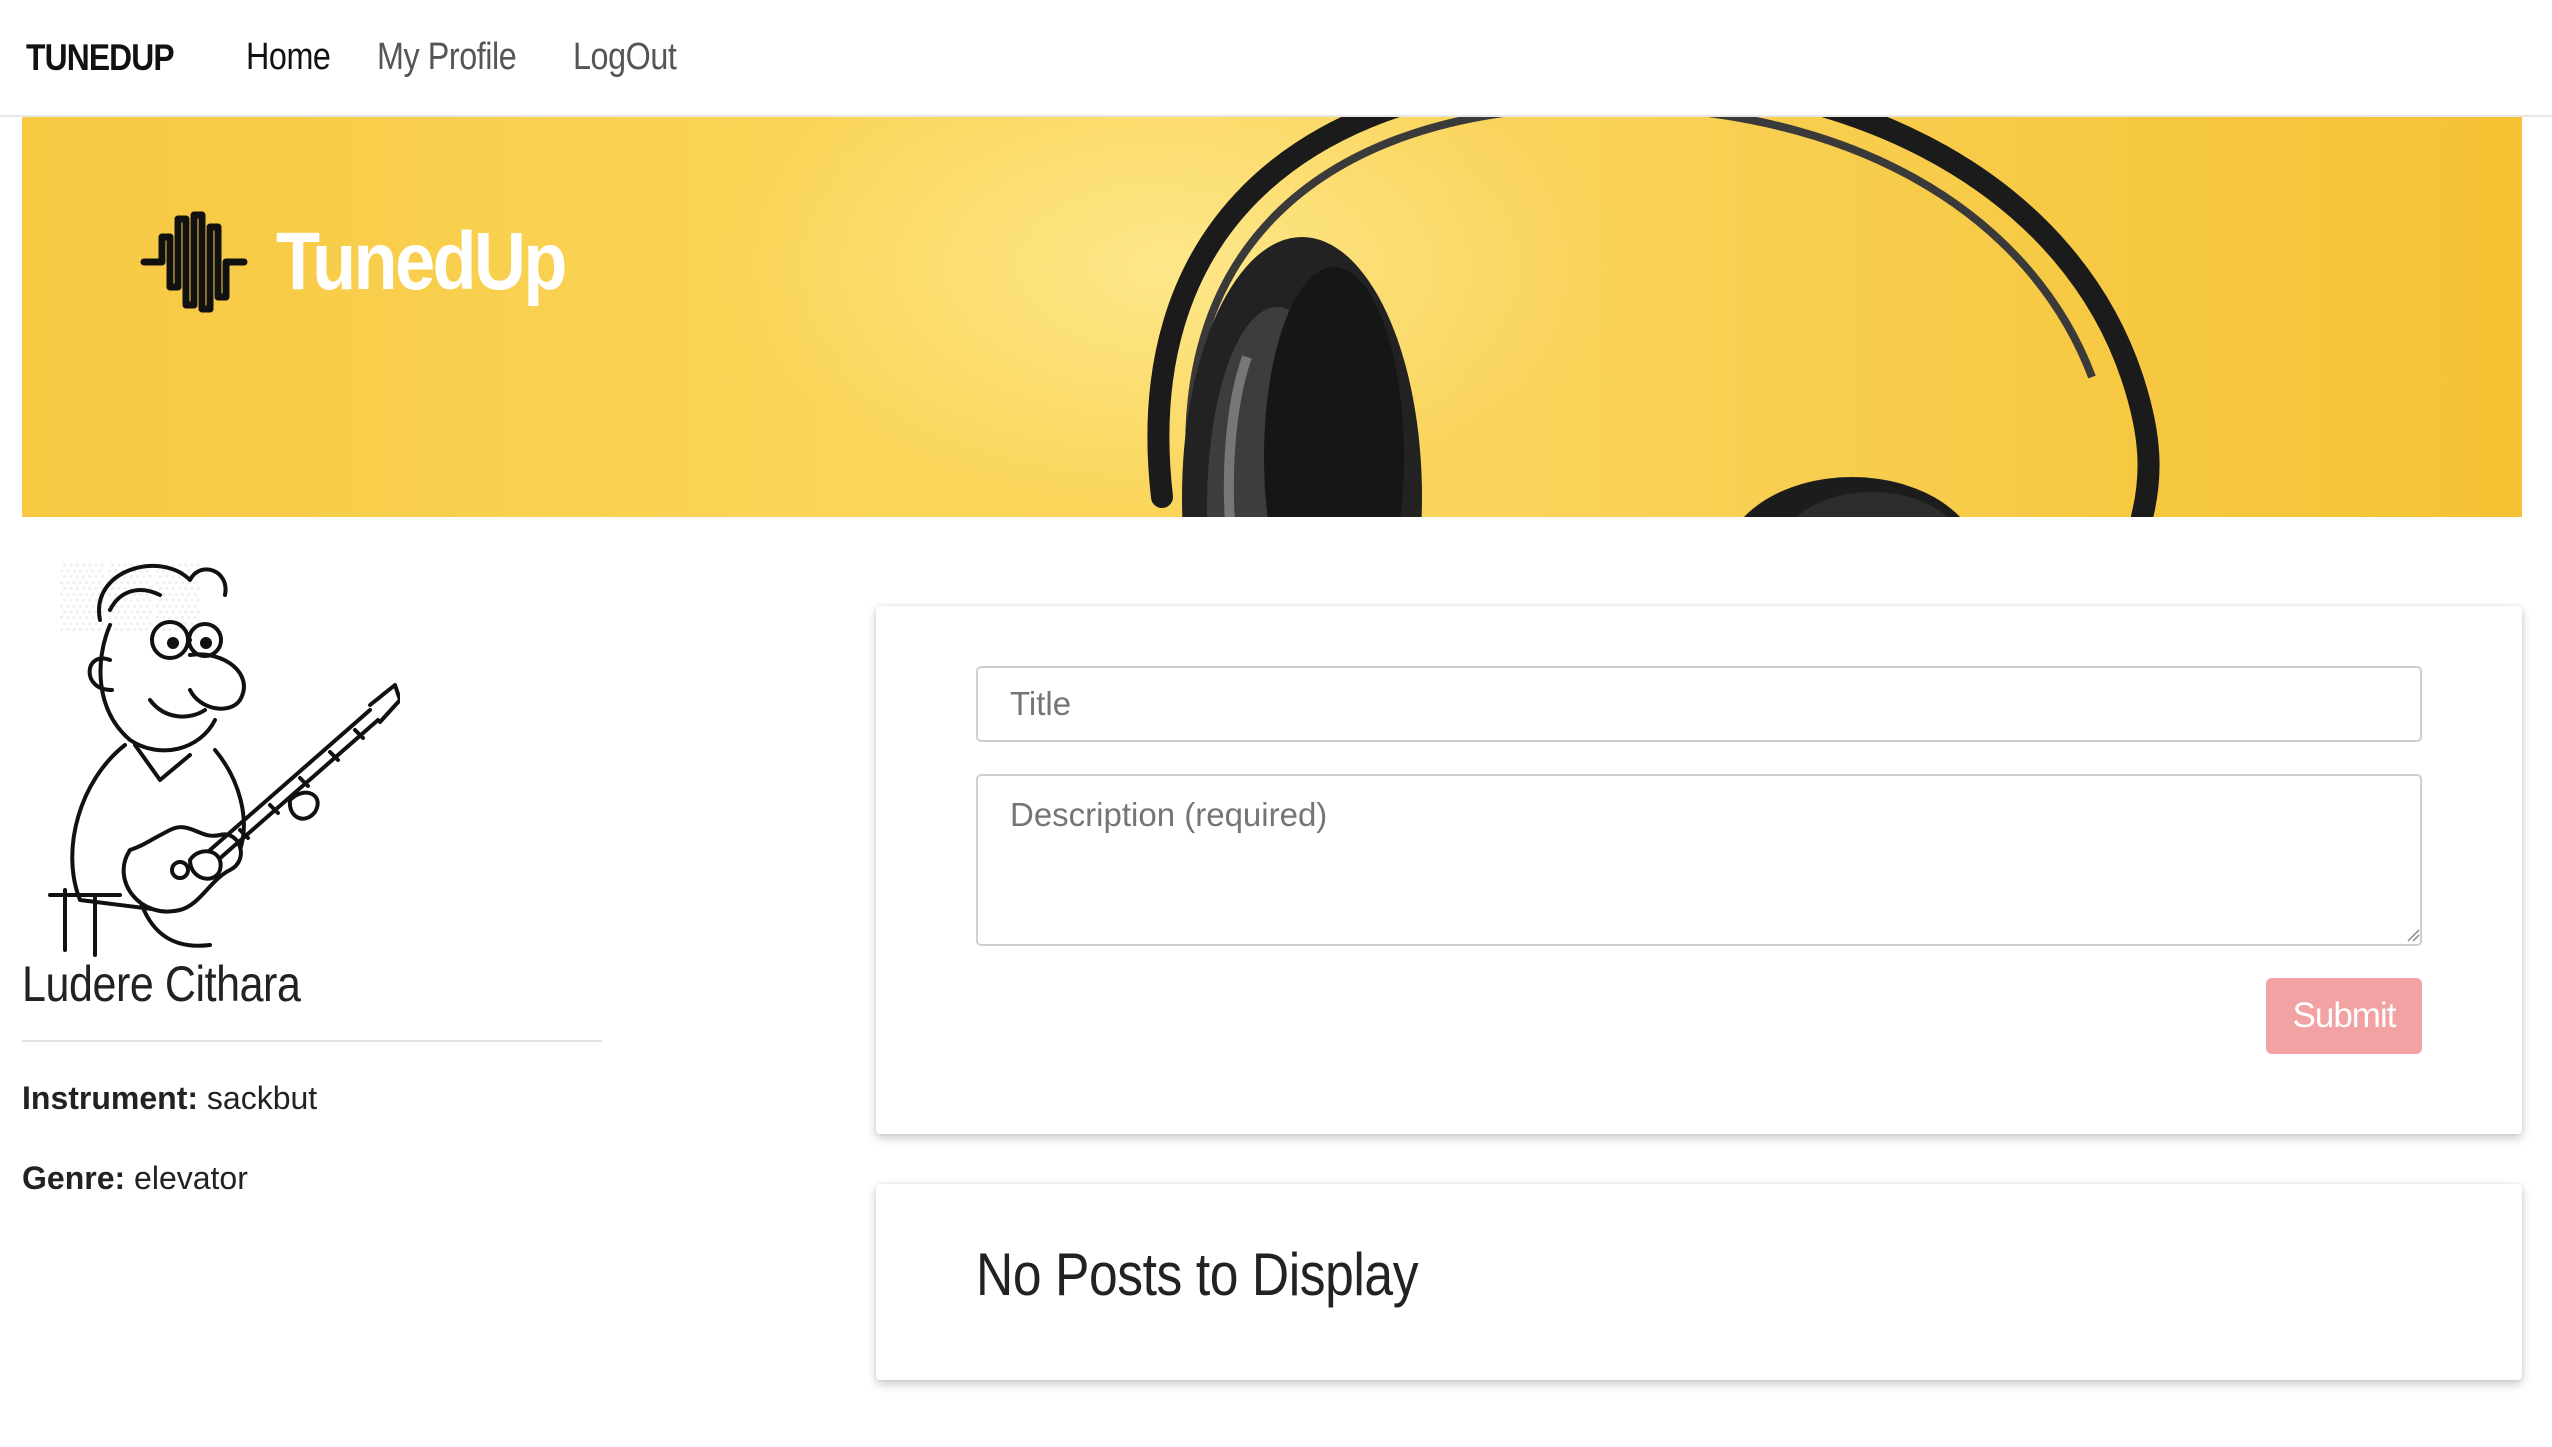  I want to click on post-title-input, so click(1699, 704).